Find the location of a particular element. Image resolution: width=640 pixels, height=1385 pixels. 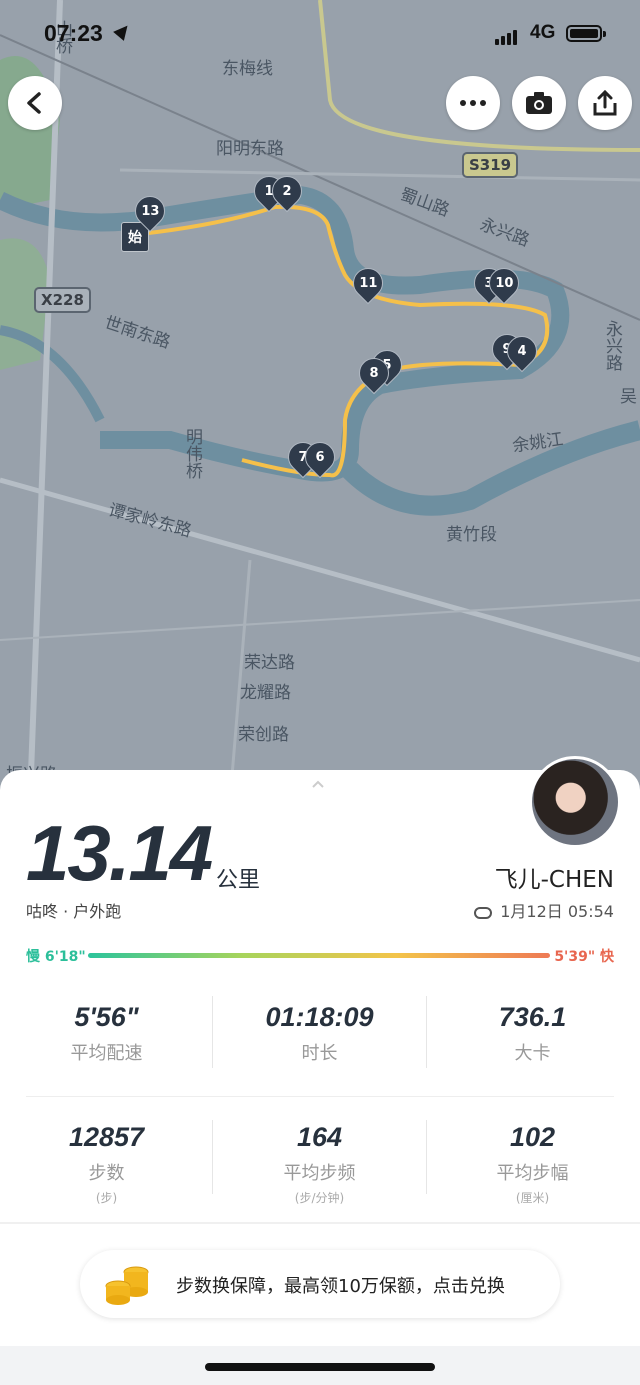

stat-cadence: 164 平均步频 (步/分钟) is located at coordinates (319, 1164).